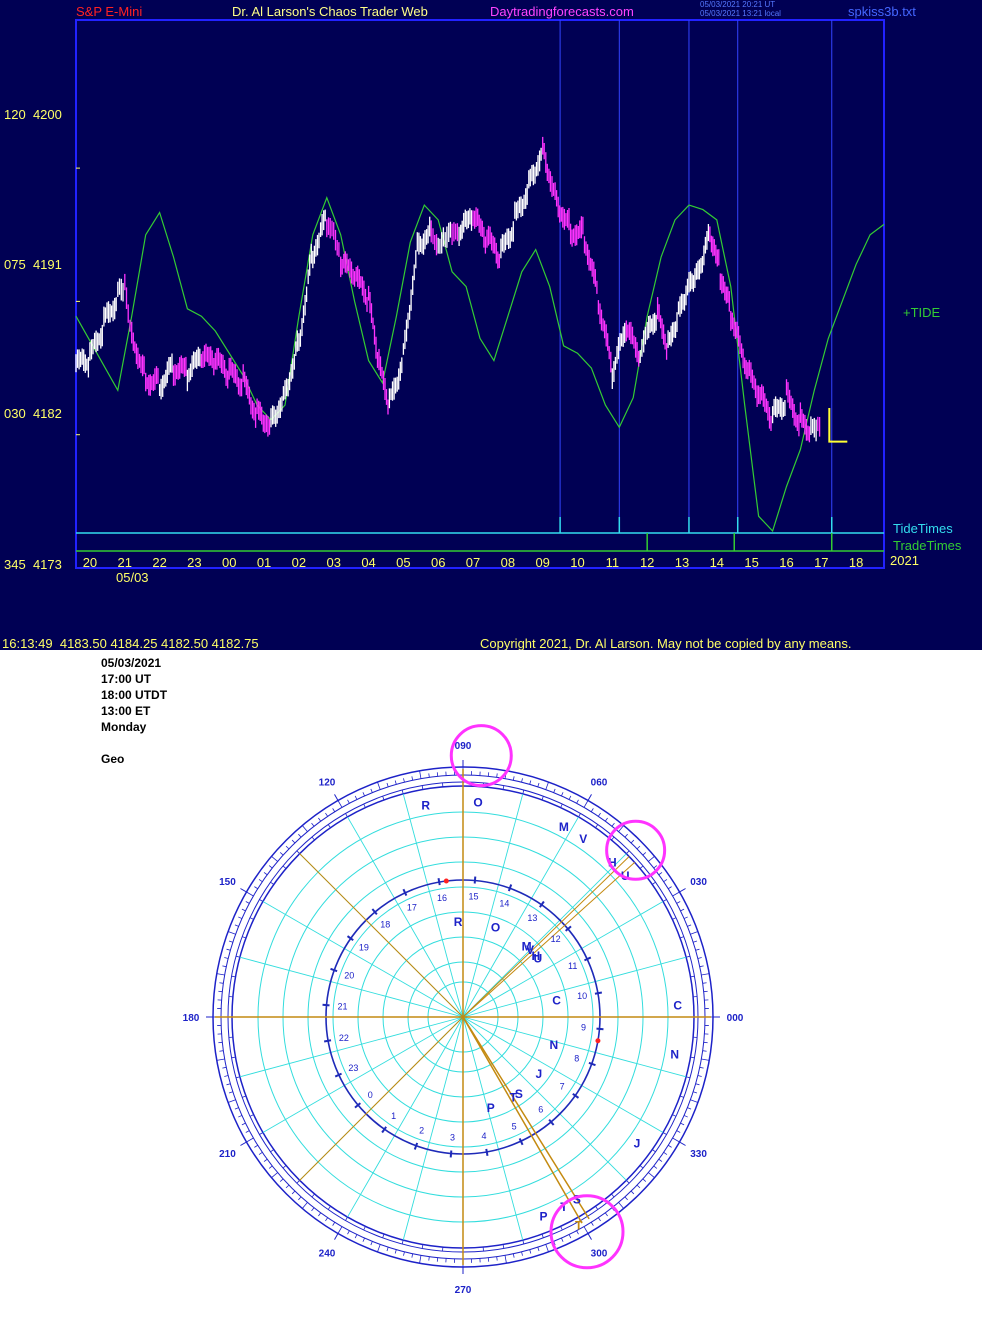  Describe the element at coordinates (327, 1254) in the screenshot. I see `degree-label-240: 240` at that location.